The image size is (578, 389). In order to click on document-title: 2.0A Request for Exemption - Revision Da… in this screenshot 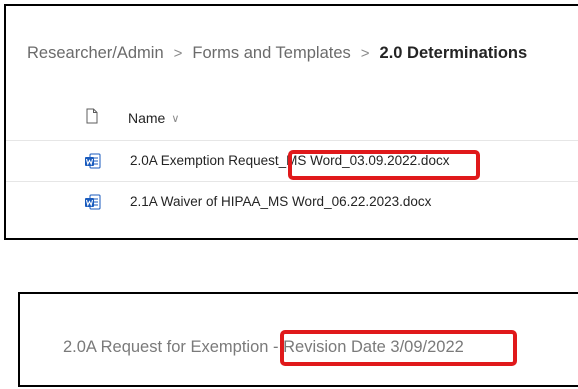, I will do `click(263, 347)`.